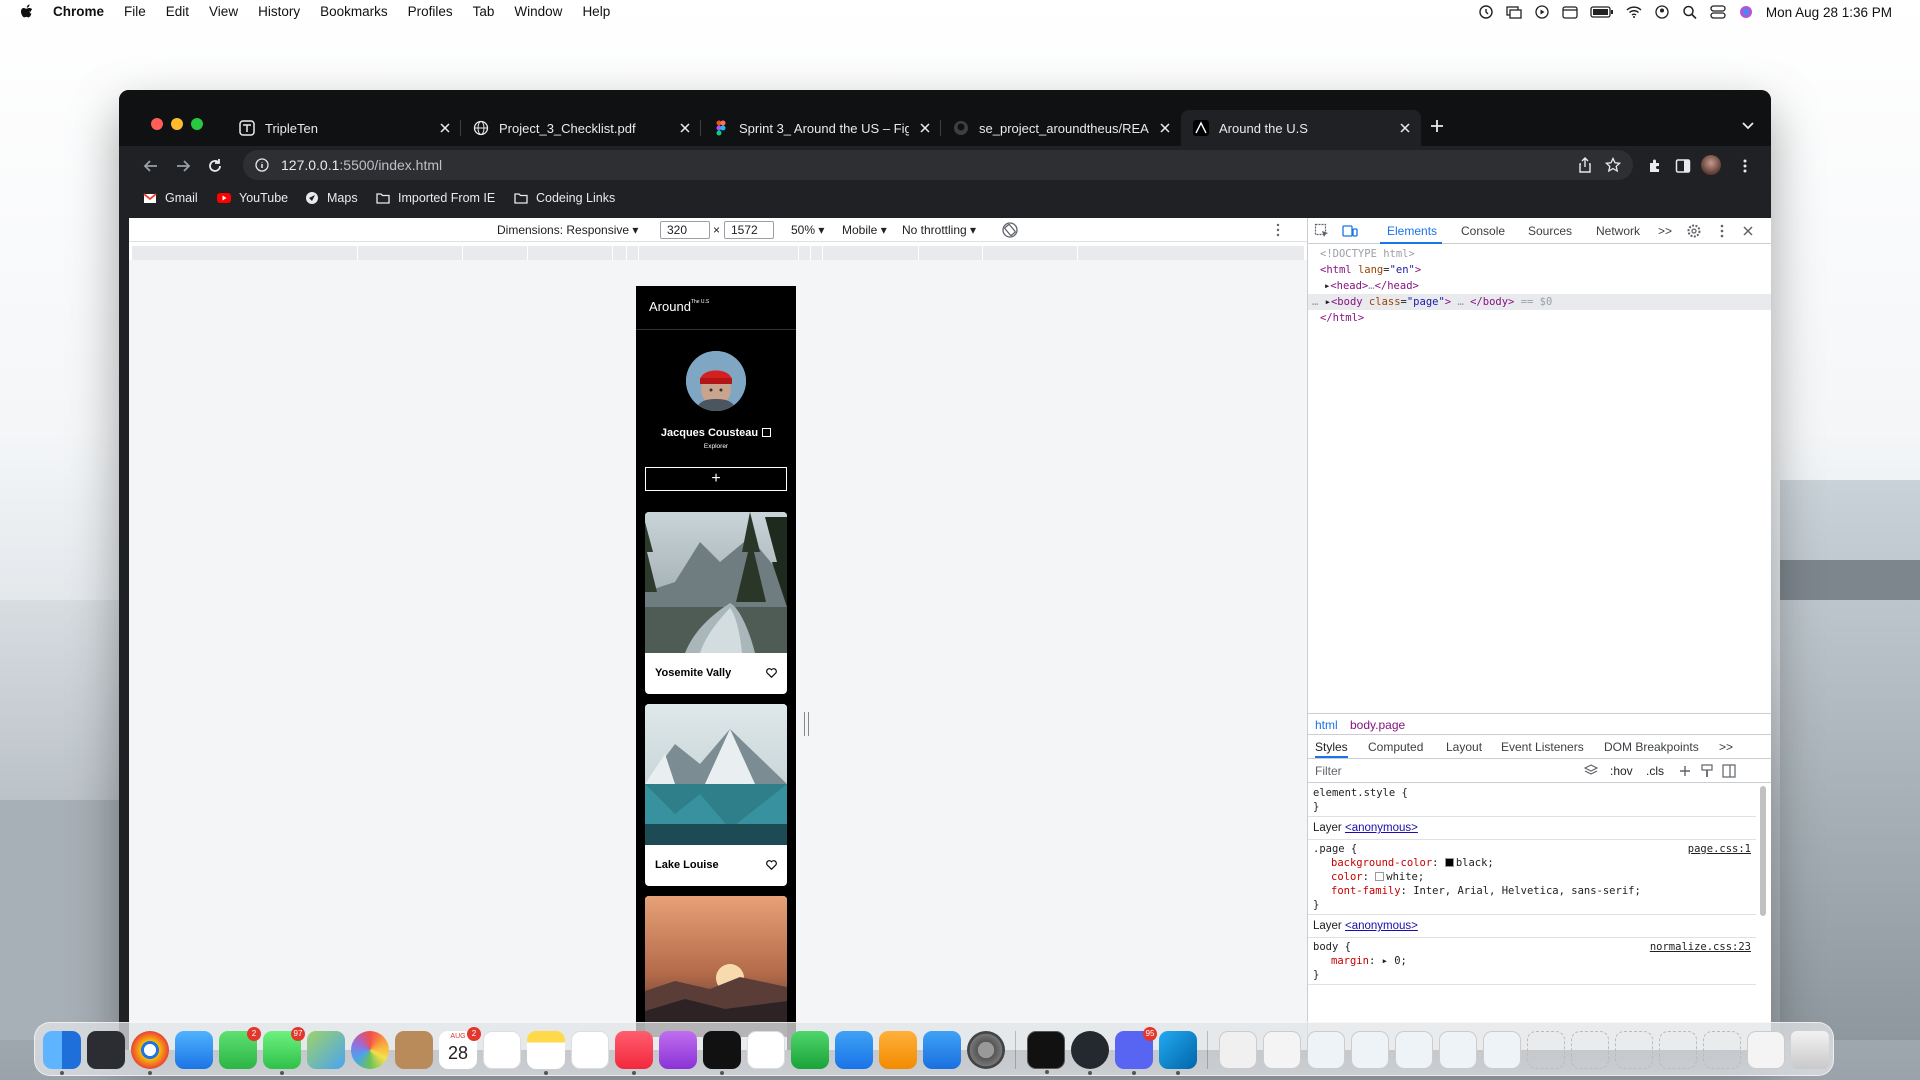 The height and width of the screenshot is (1080, 1920). What do you see at coordinates (279, 11) in the screenshot?
I see `menu-history: History` at bounding box center [279, 11].